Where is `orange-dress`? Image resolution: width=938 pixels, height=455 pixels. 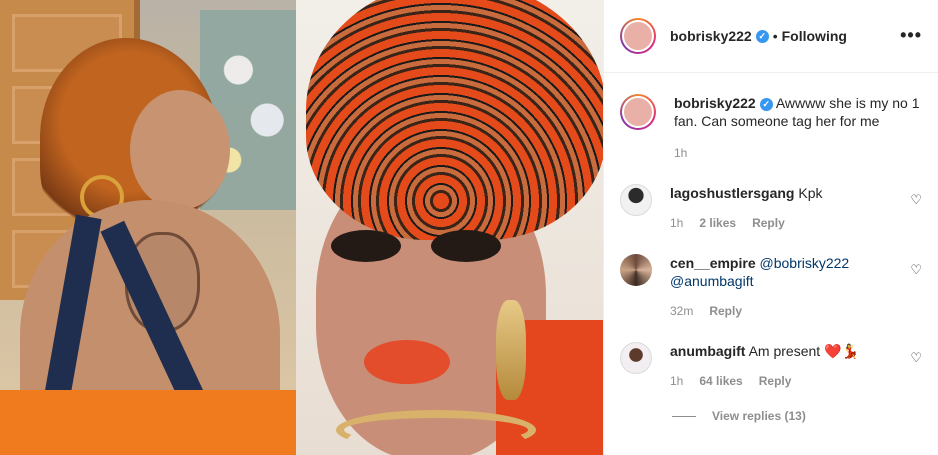 orange-dress is located at coordinates (148, 422).